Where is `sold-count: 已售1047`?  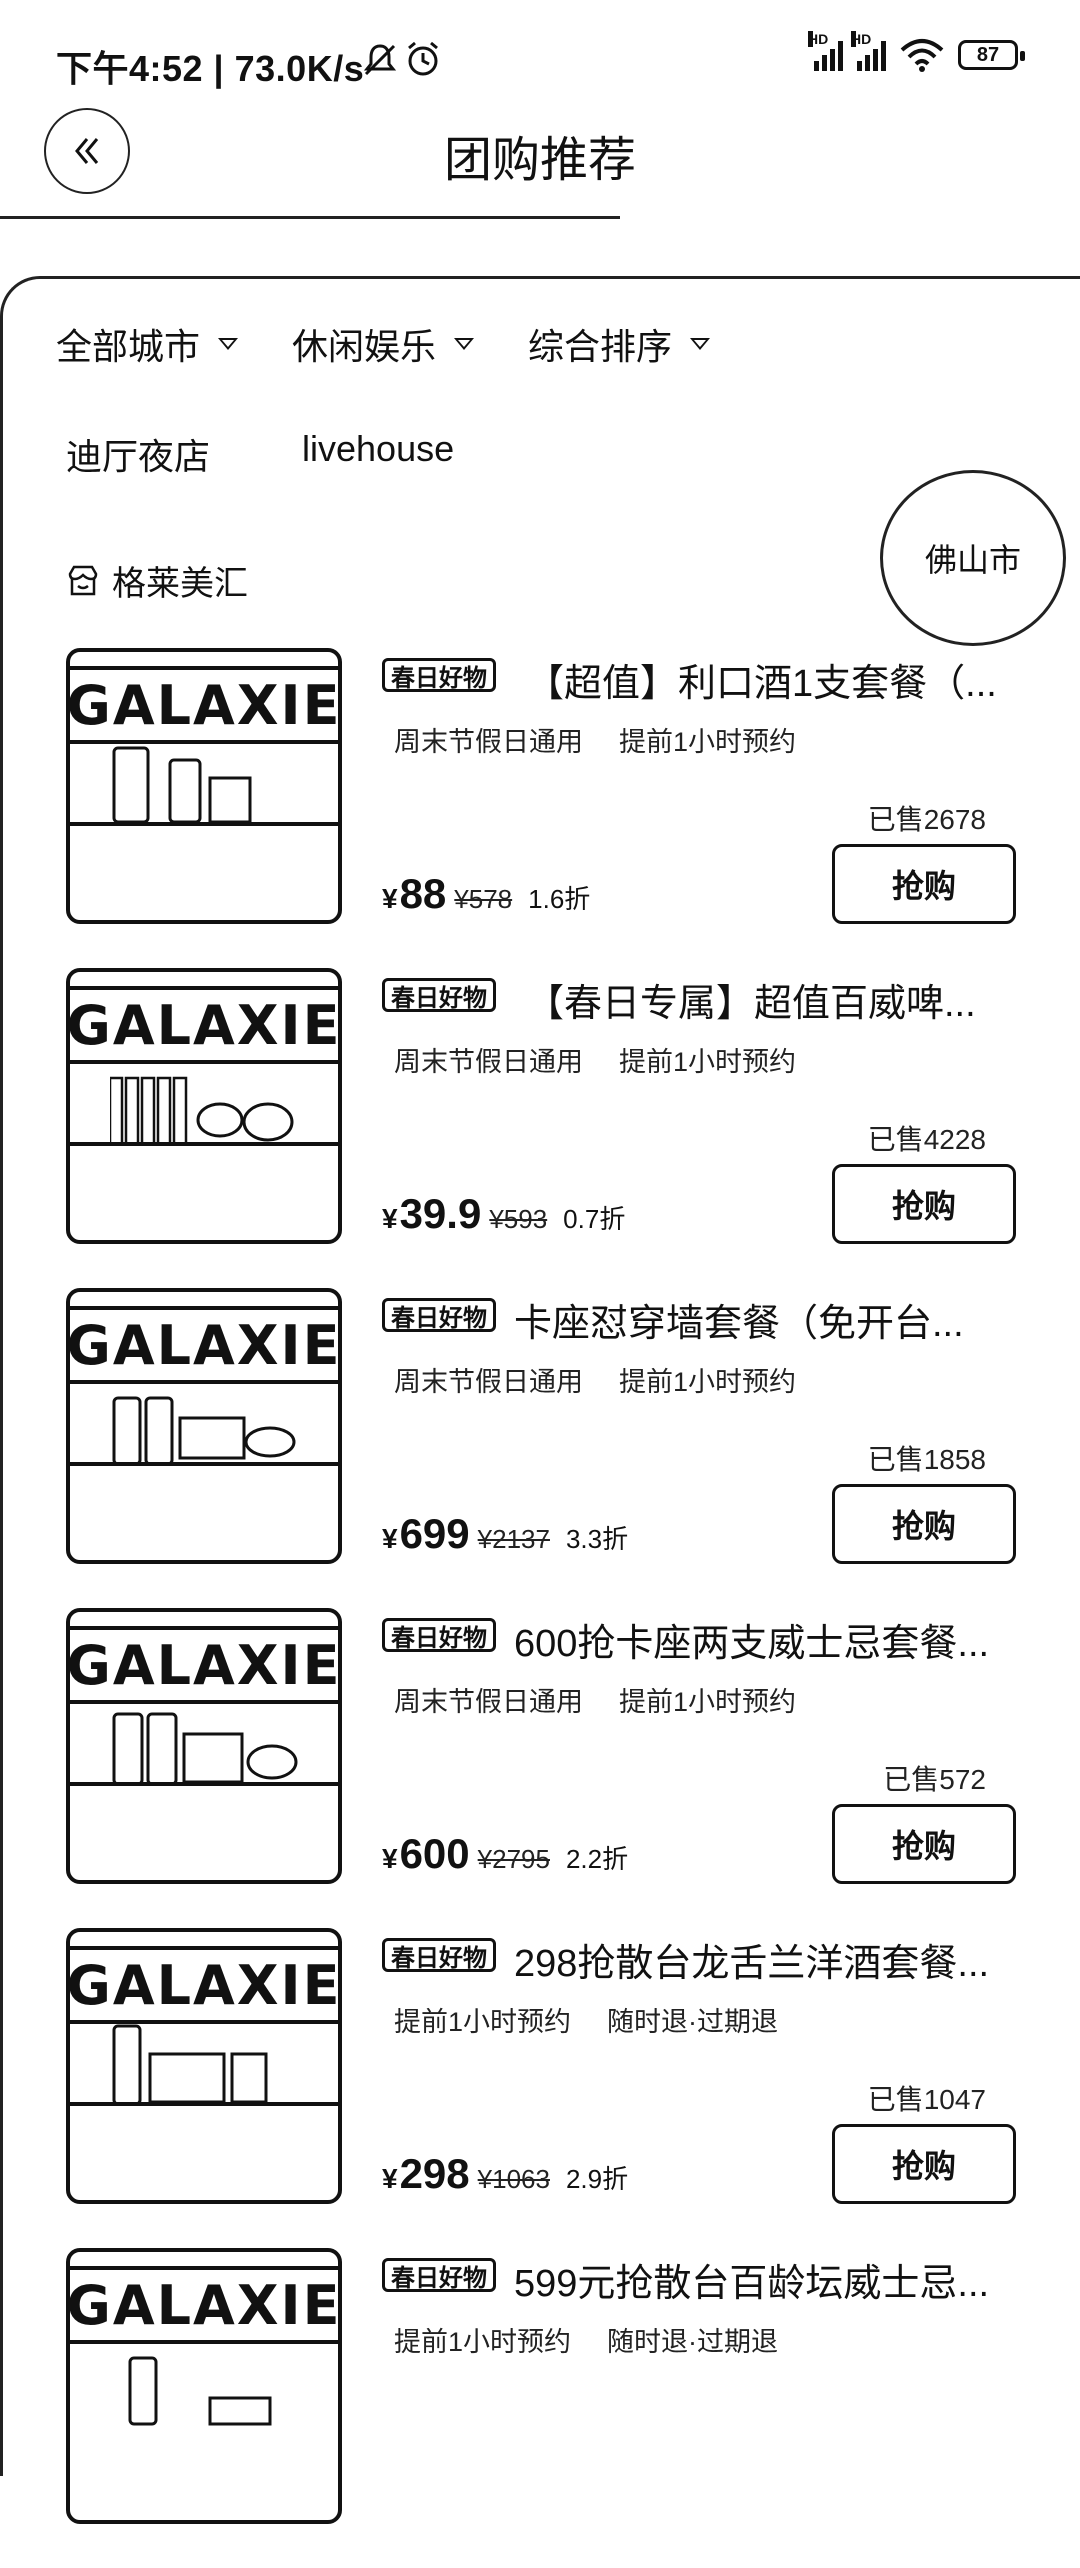 sold-count: 已售1047 is located at coordinates (926, 2099).